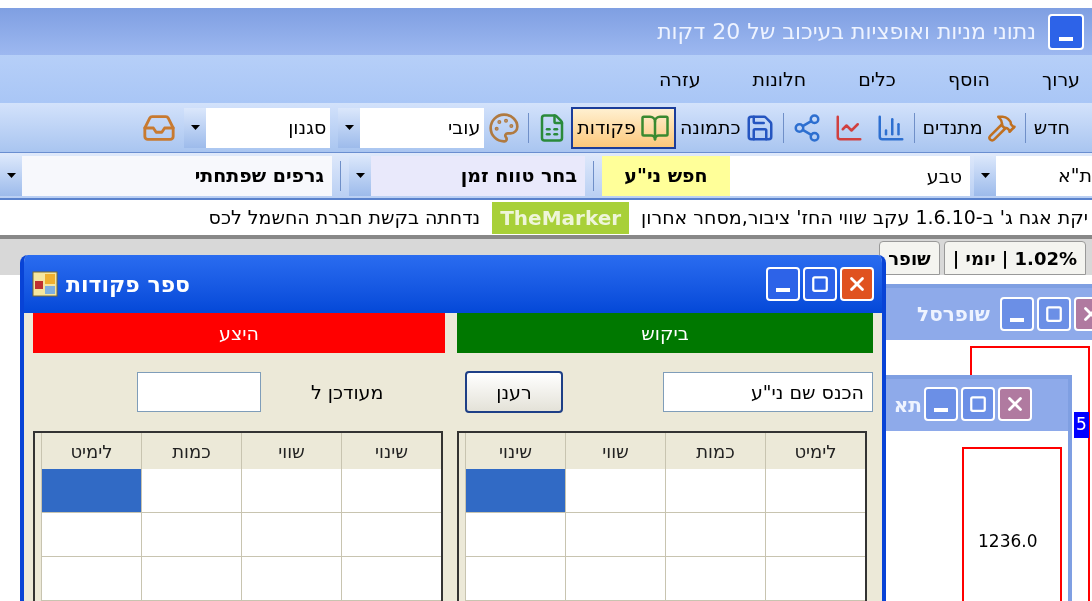  I want to click on window-title: תא, so click(907, 405).